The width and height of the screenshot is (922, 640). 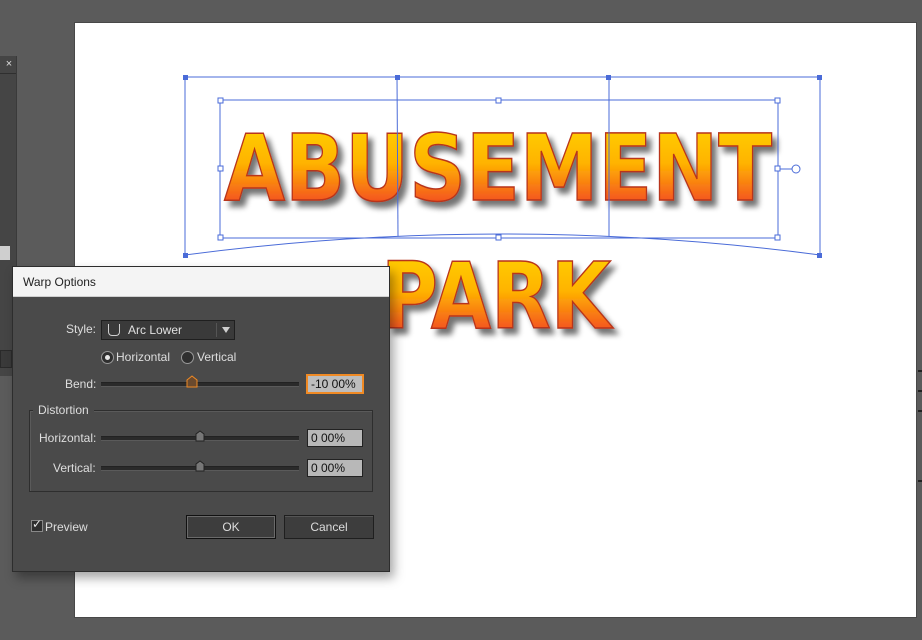 What do you see at coordinates (63, 410) in the screenshot?
I see `distortion-title: Distortion` at bounding box center [63, 410].